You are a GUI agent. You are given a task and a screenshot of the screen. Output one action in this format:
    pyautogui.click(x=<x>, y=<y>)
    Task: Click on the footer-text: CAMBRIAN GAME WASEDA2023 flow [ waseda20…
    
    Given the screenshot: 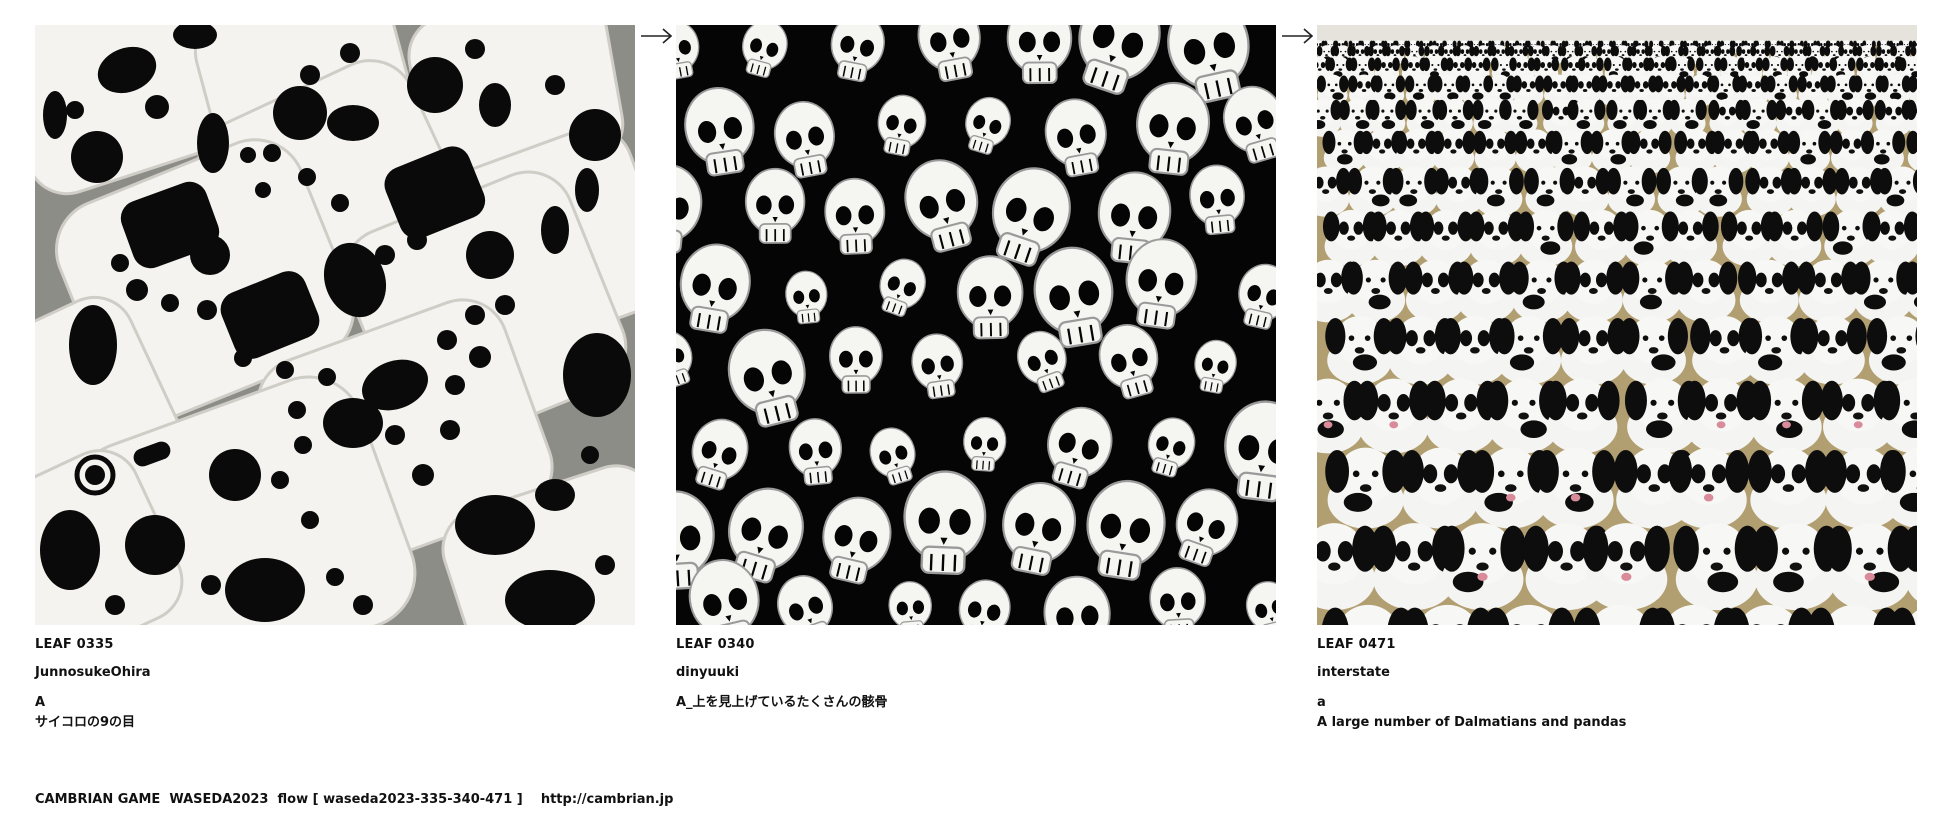 What is the action you would take?
    pyautogui.click(x=354, y=799)
    